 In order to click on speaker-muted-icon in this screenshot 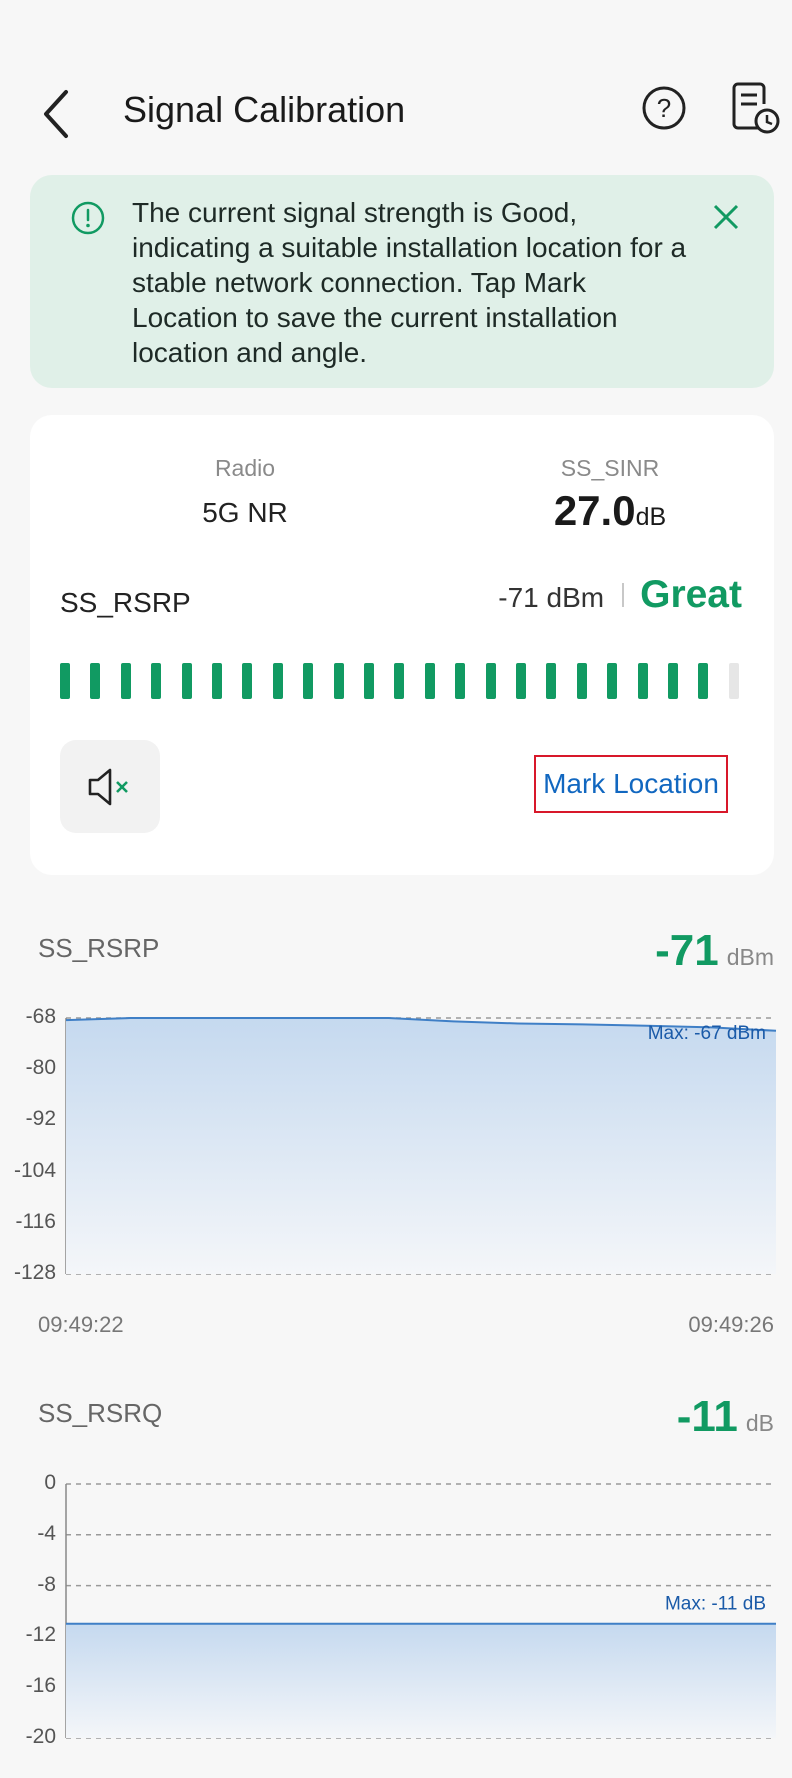, I will do `click(108, 787)`.